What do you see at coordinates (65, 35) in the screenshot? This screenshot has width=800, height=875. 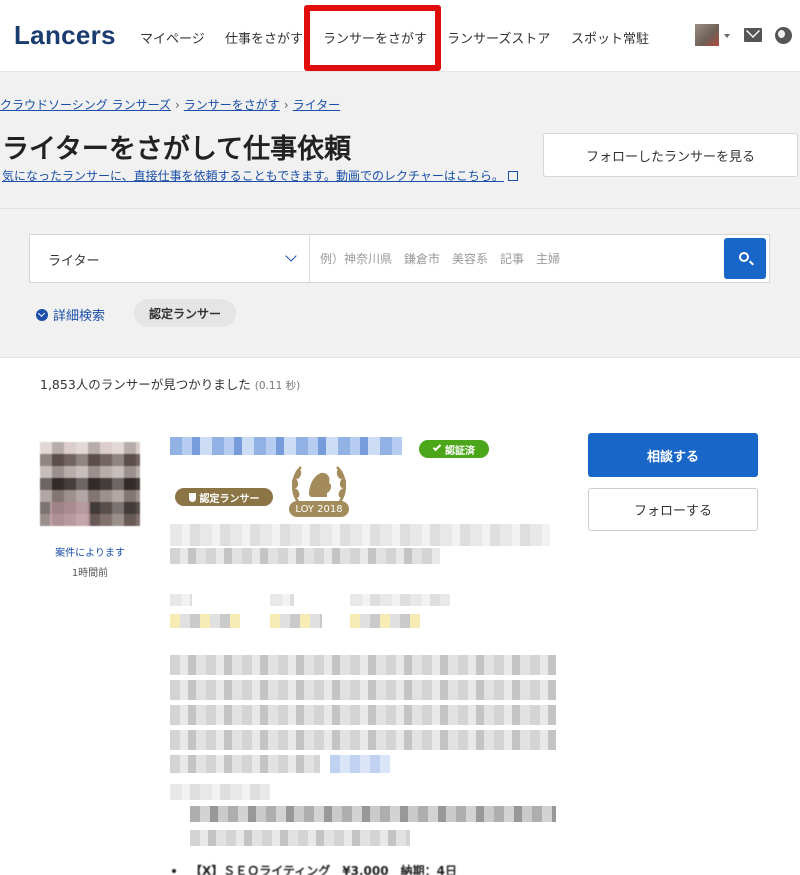 I see `lancers-logo: Lancers` at bounding box center [65, 35].